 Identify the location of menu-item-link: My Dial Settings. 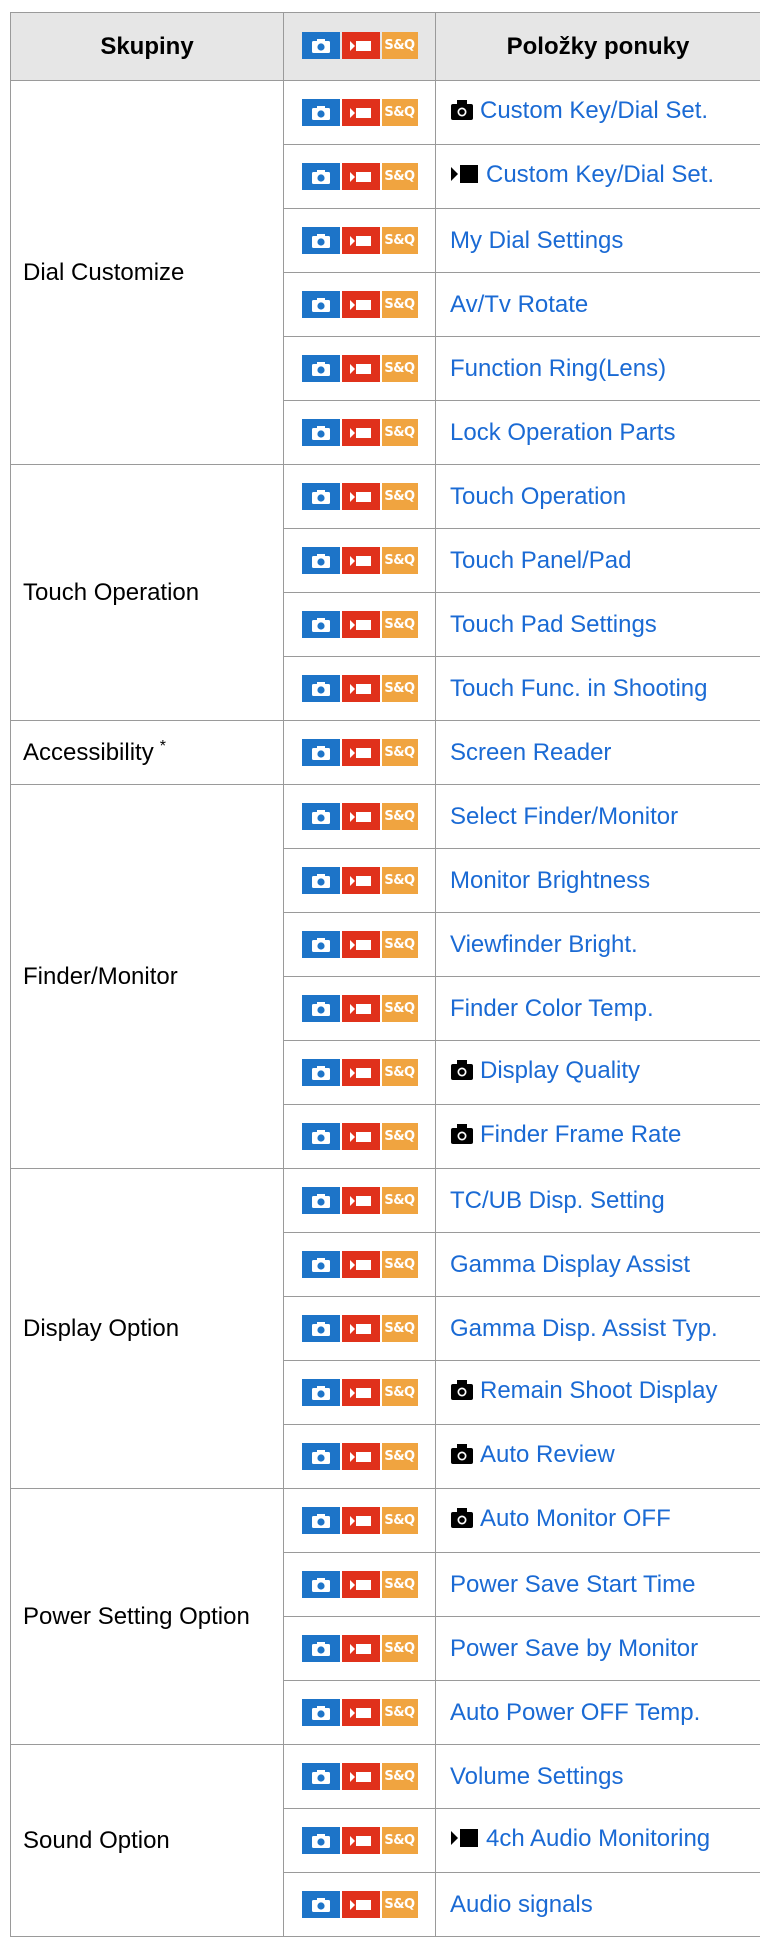
(536, 240).